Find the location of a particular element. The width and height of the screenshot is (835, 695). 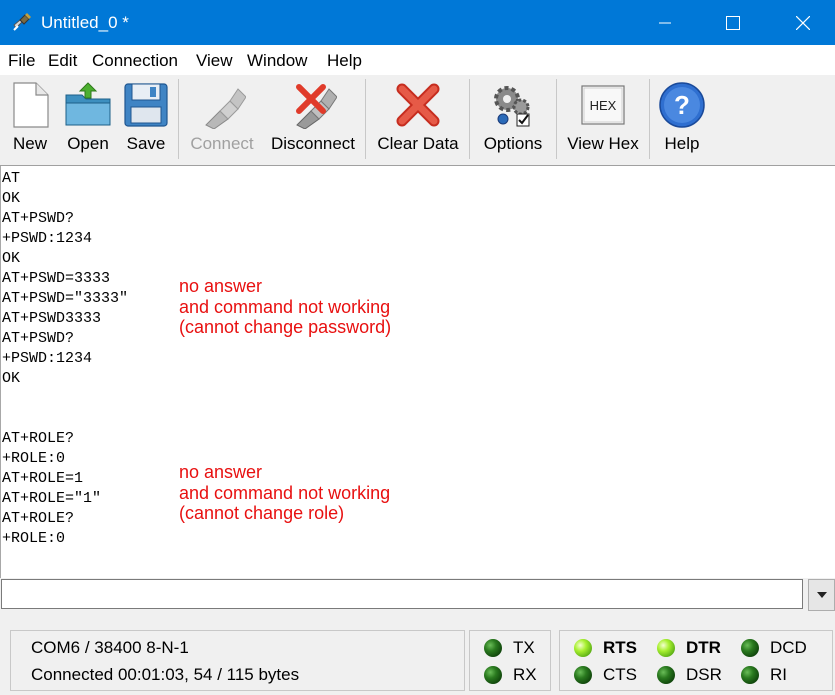

ri-led-icon is located at coordinates (750, 675).